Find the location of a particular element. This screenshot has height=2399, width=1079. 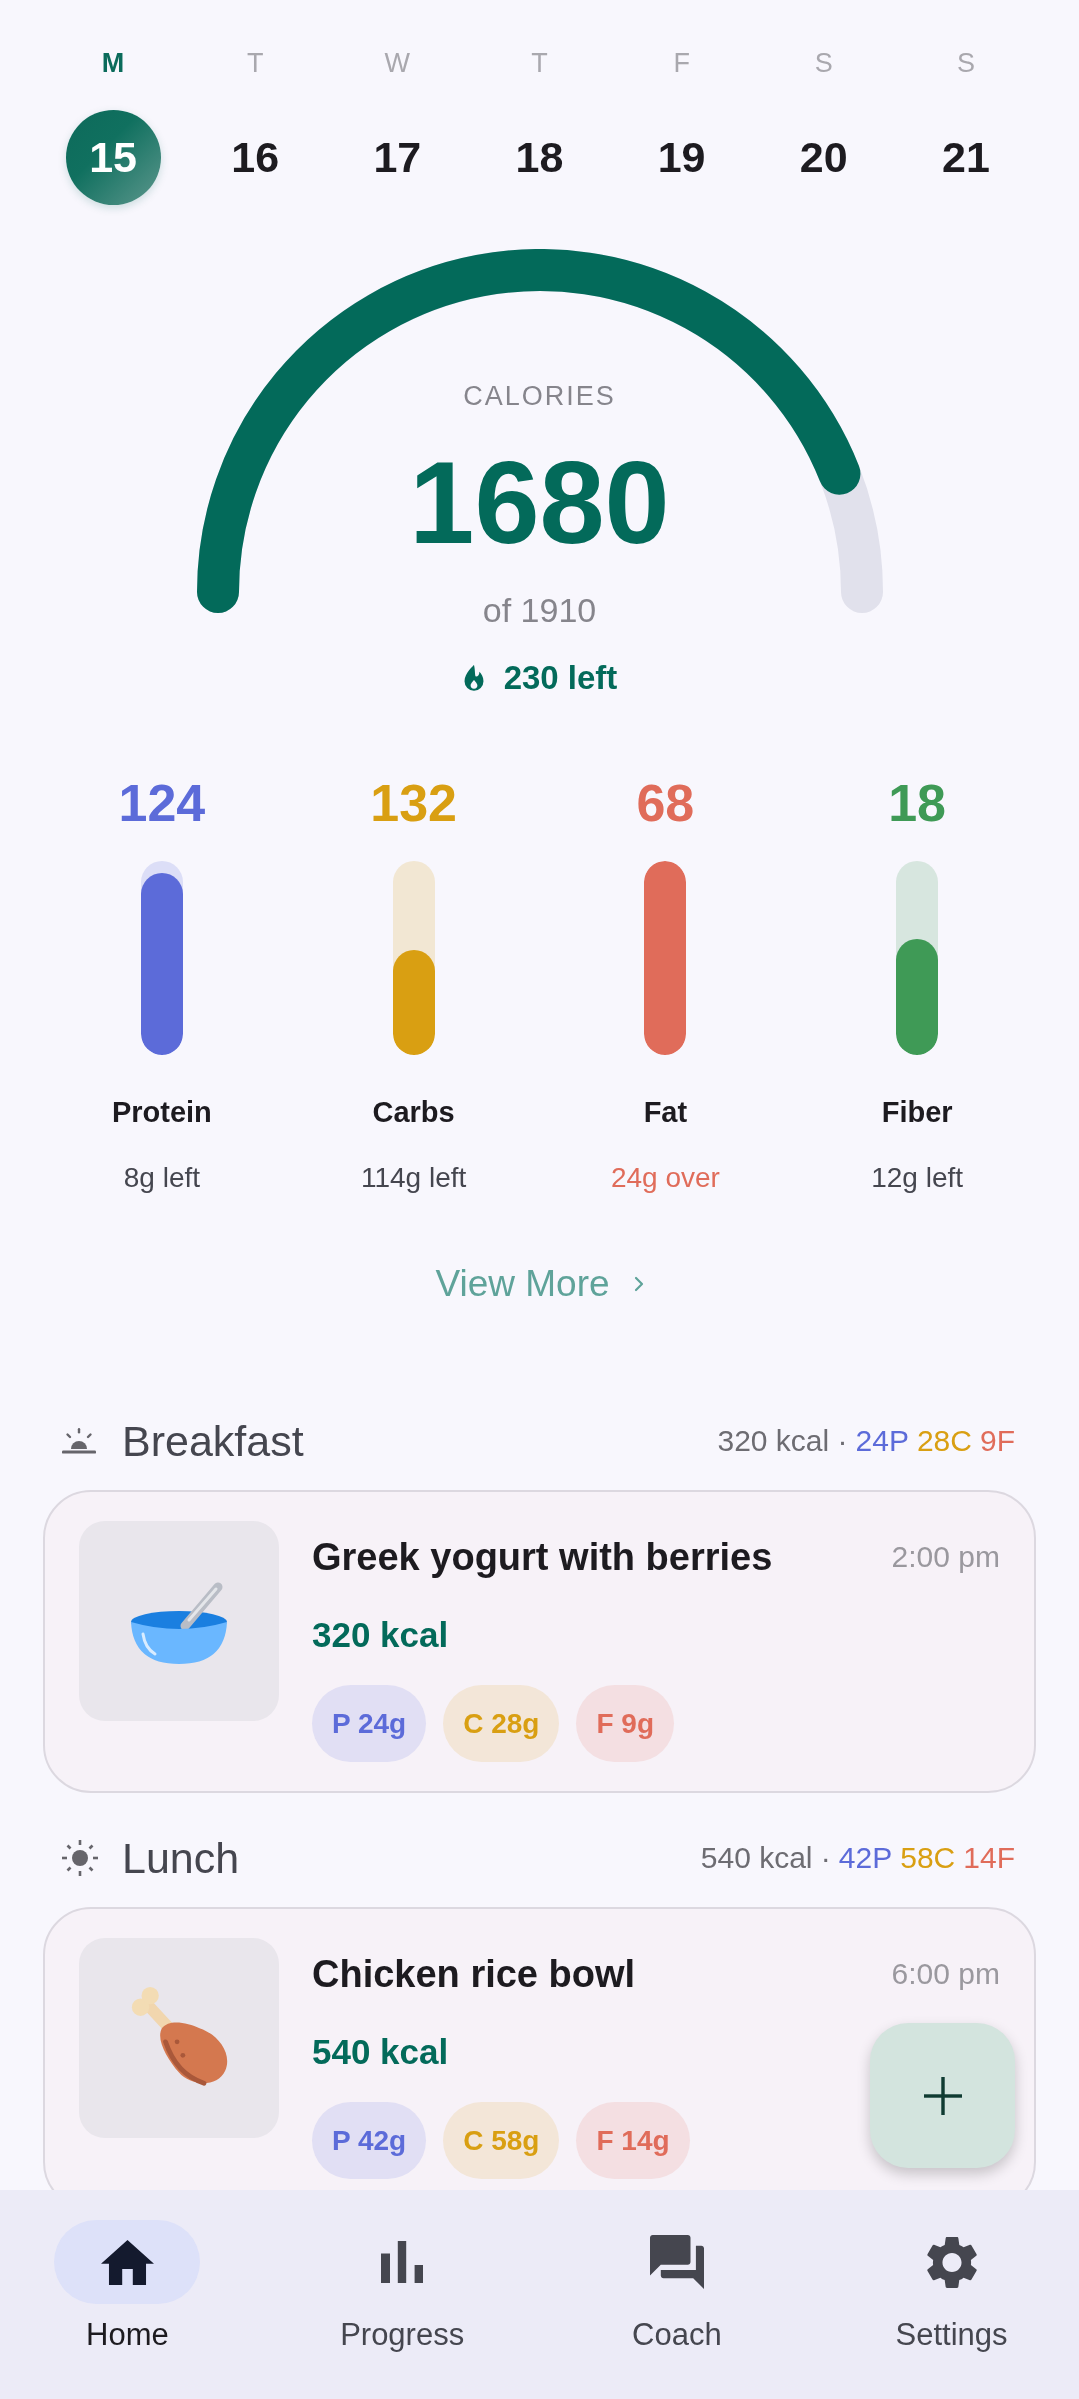

weekday-label: F is located at coordinates (681, 63).